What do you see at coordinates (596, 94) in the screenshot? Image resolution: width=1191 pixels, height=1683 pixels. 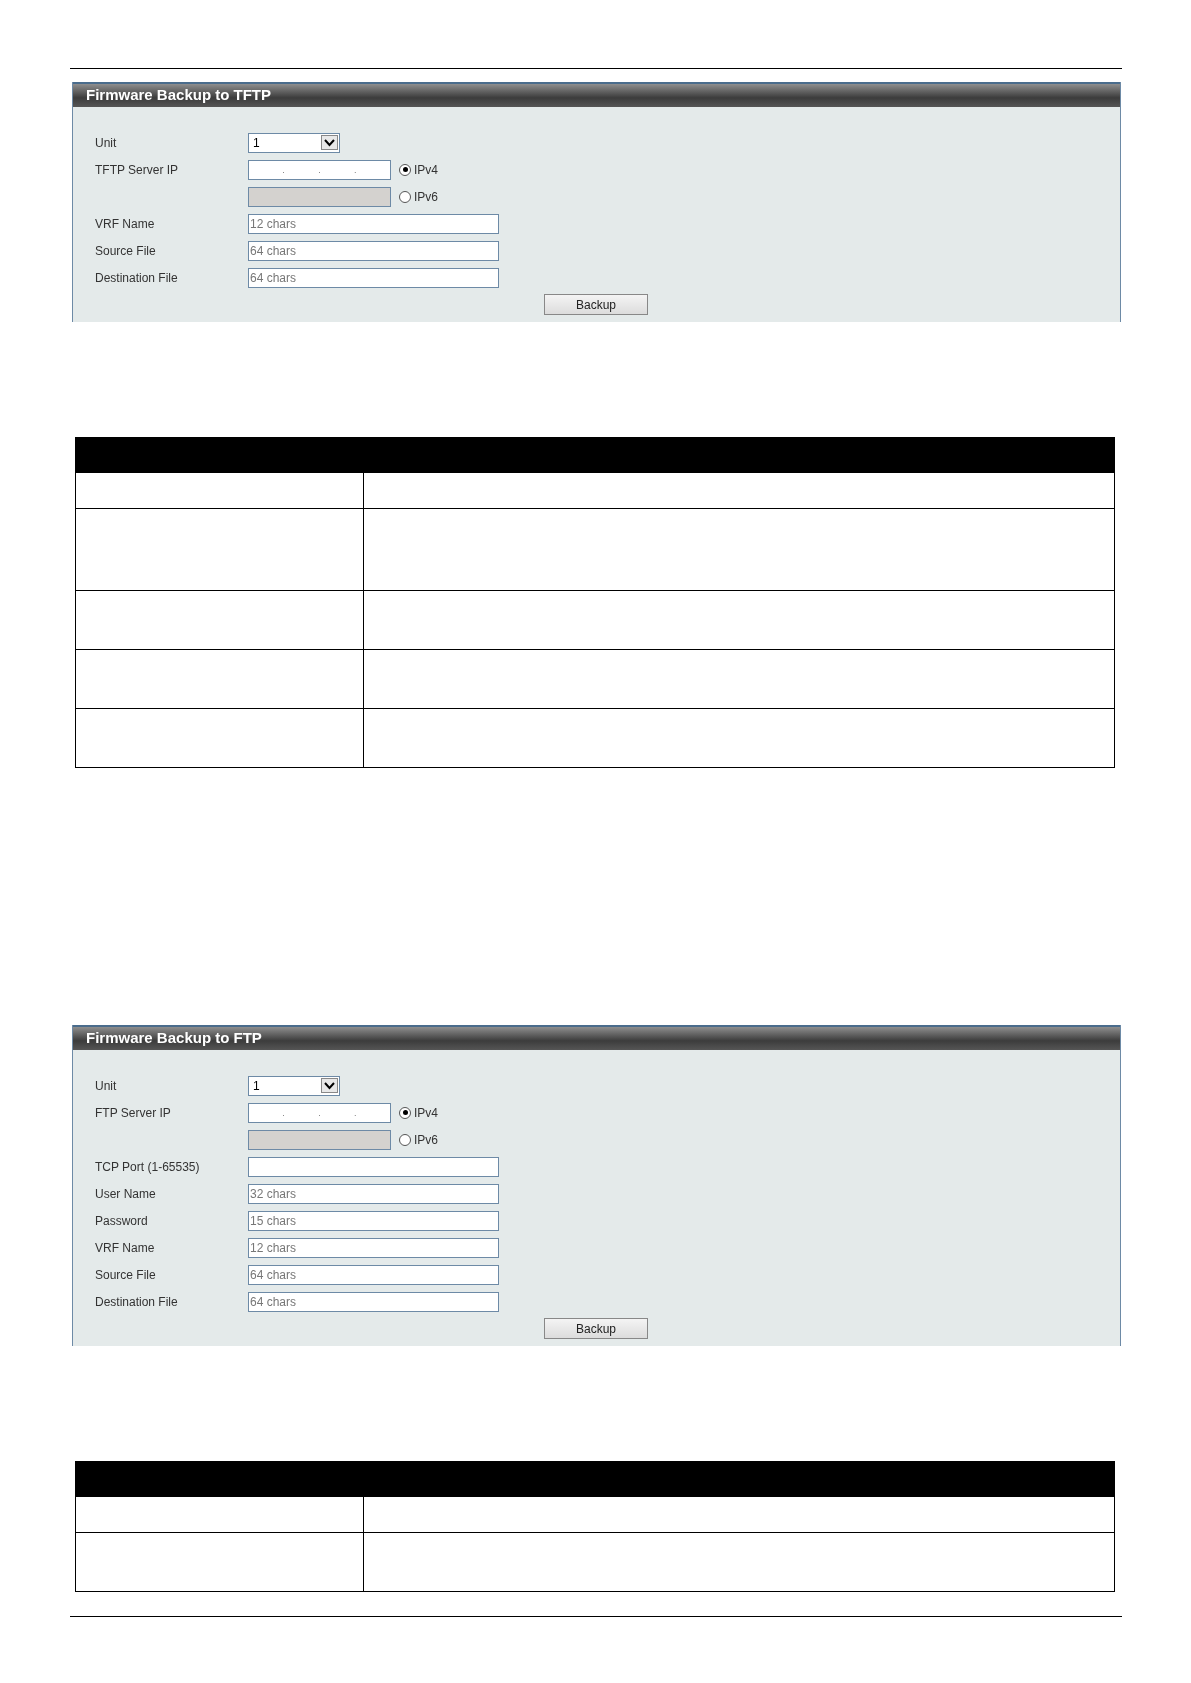 I see `panel-title: Firmware Backup to TFTP` at bounding box center [596, 94].